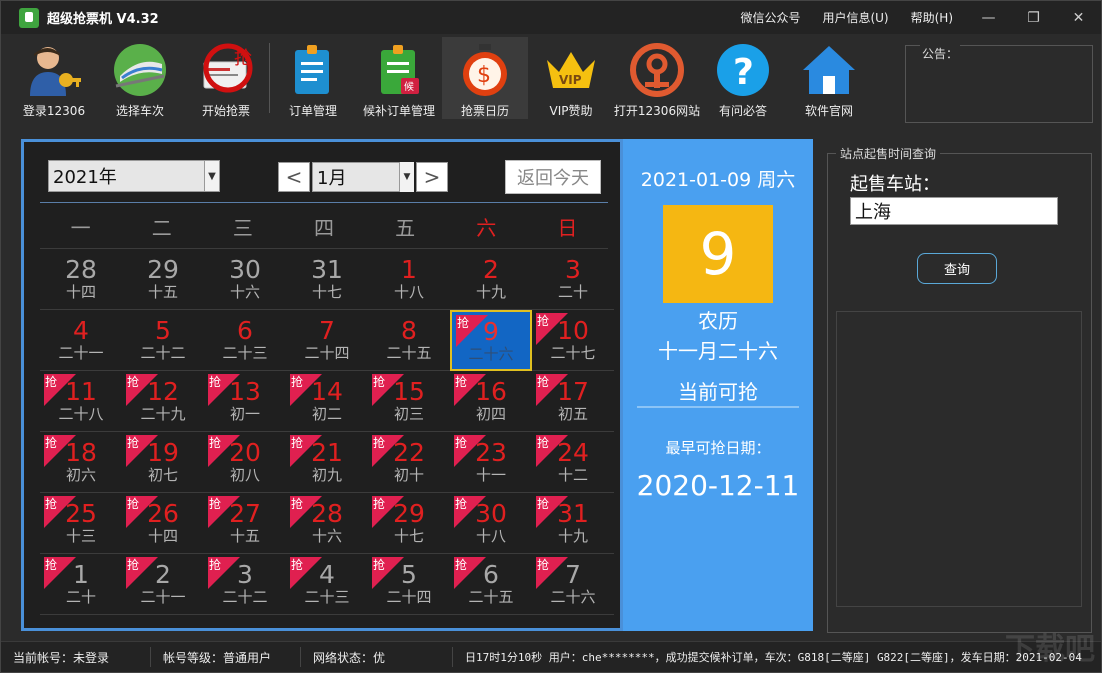 Image resolution: width=1102 pixels, height=673 pixels. What do you see at coordinates (399, 78) in the screenshot?
I see `toolbar-waitlist: 候 候补订单管理` at bounding box center [399, 78].